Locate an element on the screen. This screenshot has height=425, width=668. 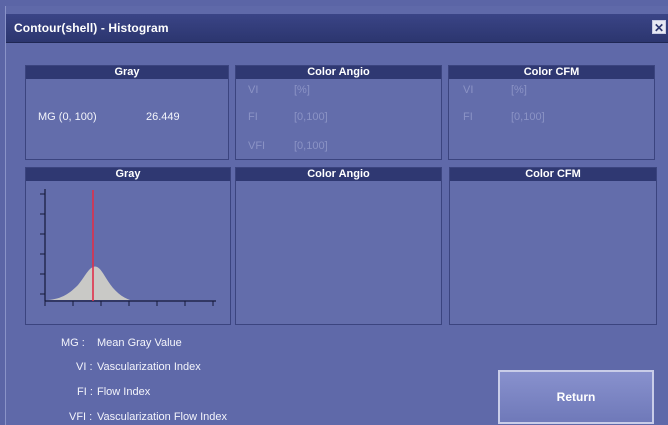
legend-vi-text: Vascularization Index is located at coordinates (149, 367).